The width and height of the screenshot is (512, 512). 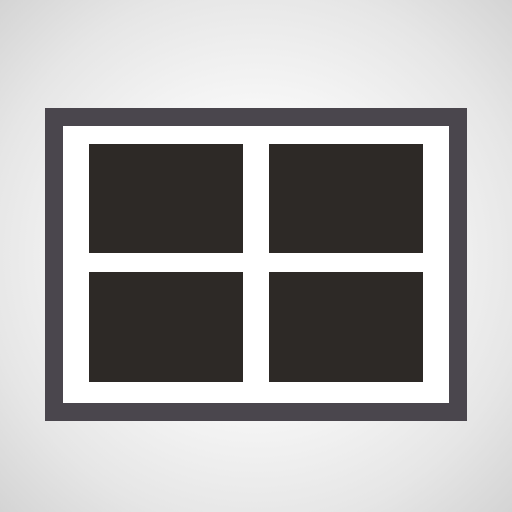 What do you see at coordinates (346, 198) in the screenshot?
I see `window-pane-top-right` at bounding box center [346, 198].